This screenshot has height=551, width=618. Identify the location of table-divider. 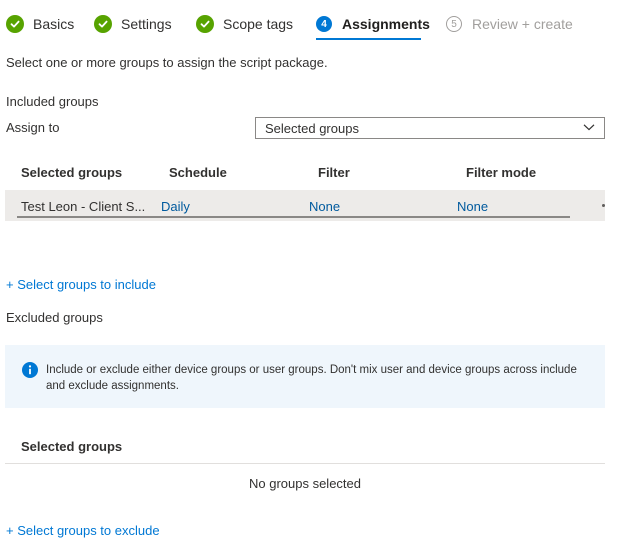
(305, 463).